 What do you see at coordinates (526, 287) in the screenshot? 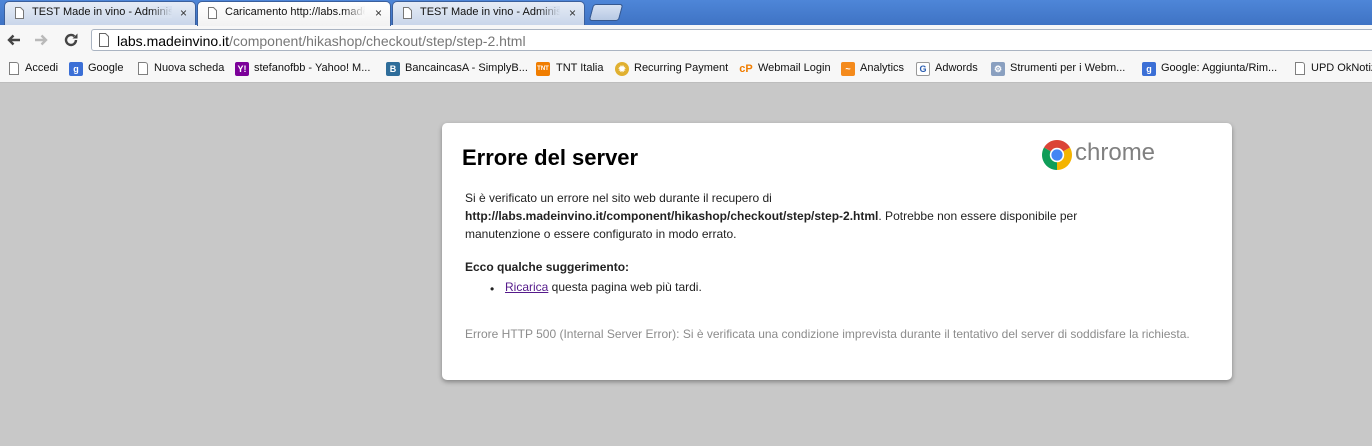
I see `reload-link: Ricarica` at bounding box center [526, 287].